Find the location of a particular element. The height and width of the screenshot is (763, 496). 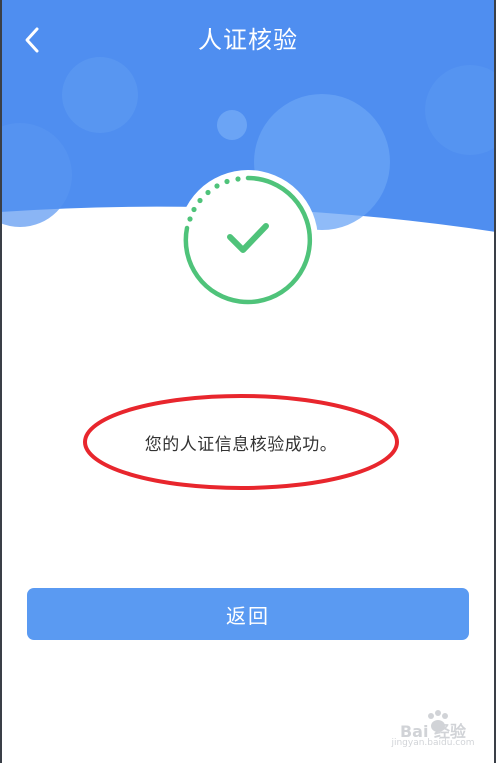

watermark-brand: Bai 经验 is located at coordinates (433, 731).